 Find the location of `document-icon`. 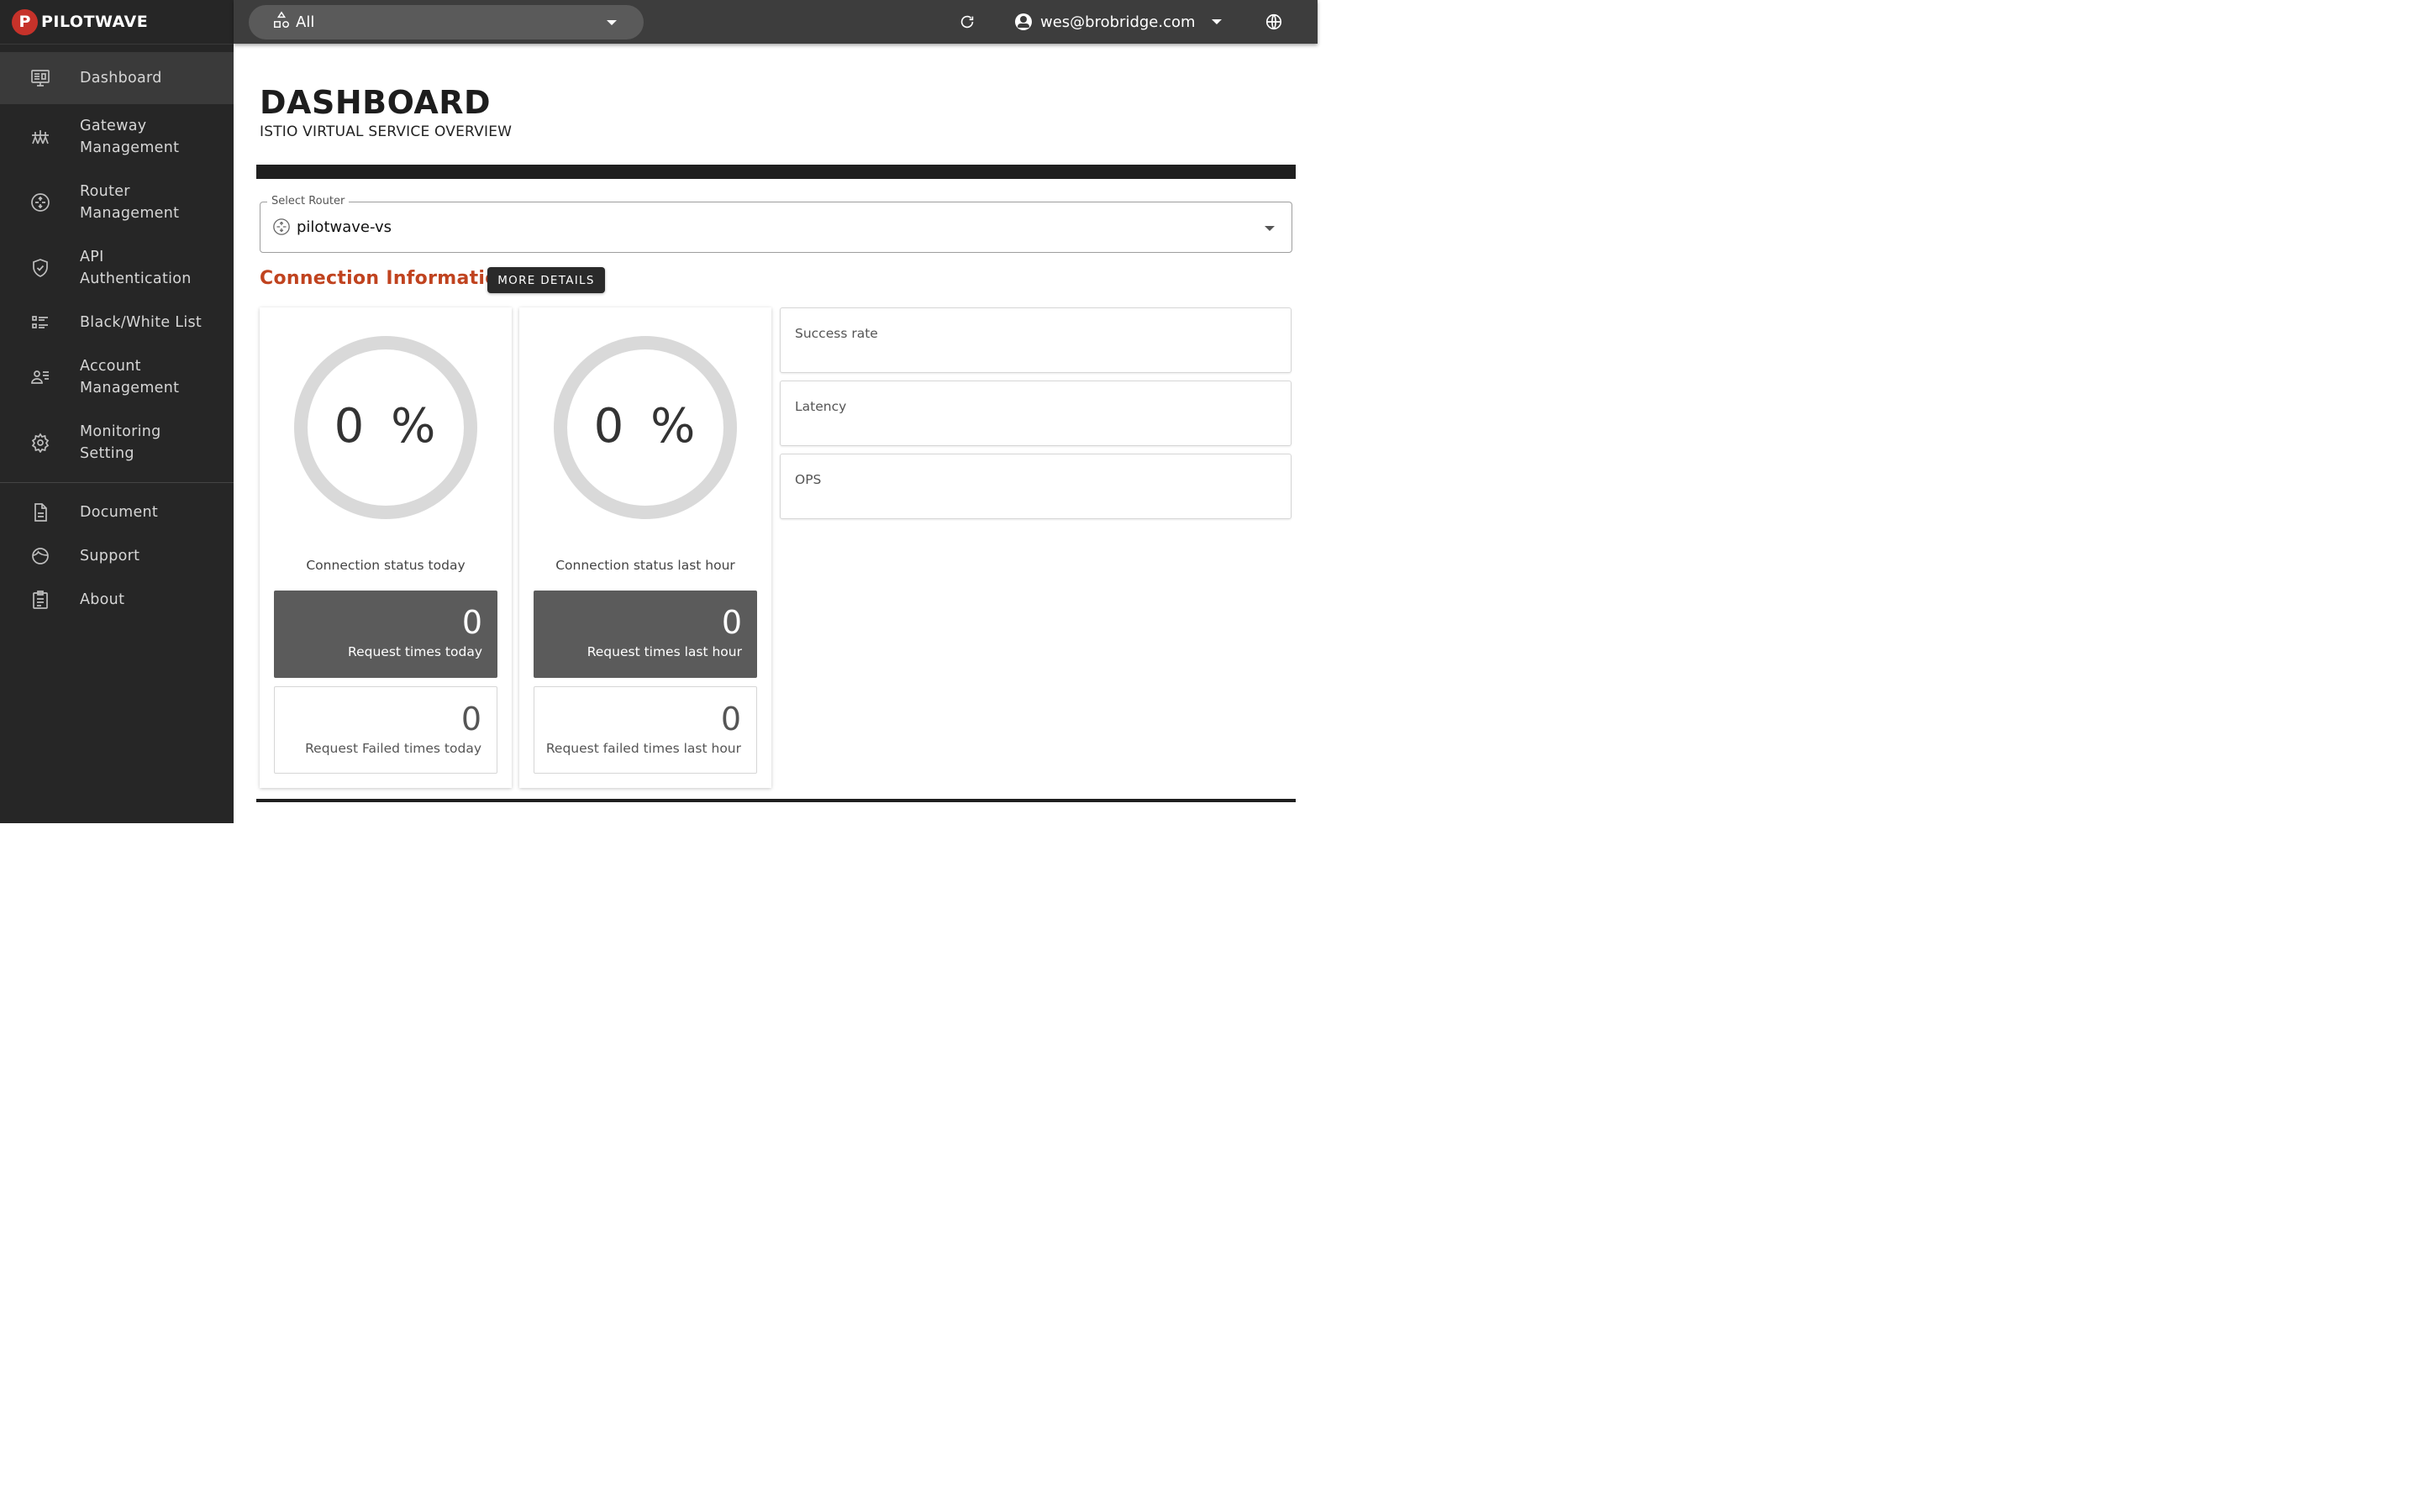

document-icon is located at coordinates (40, 512).